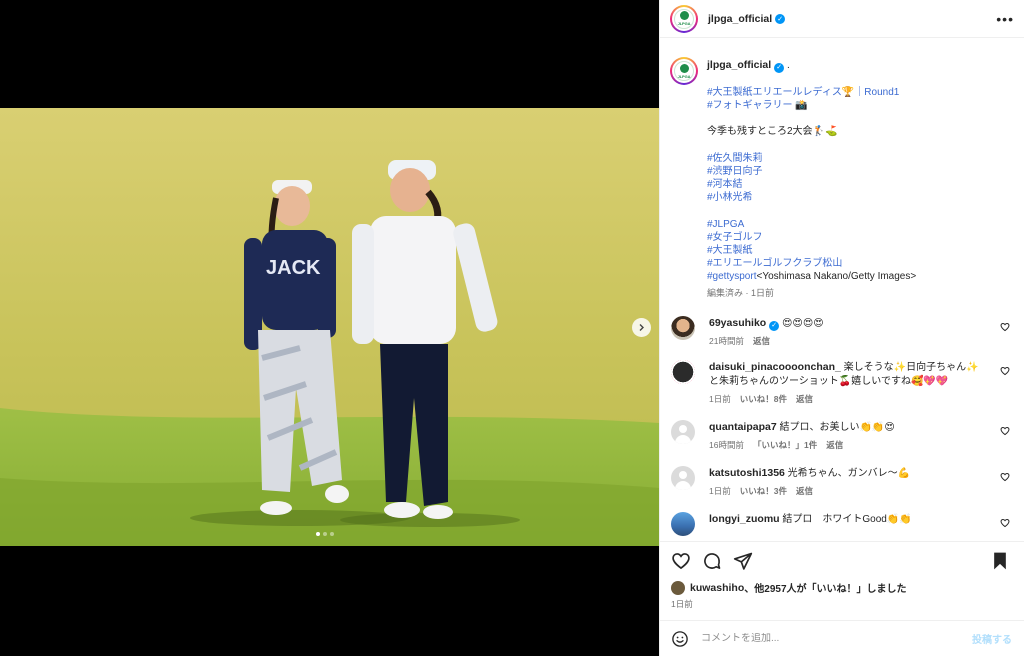 The height and width of the screenshot is (656, 1024). What do you see at coordinates (743, 427) in the screenshot?
I see `commenter-username: quantaipapa7` at bounding box center [743, 427].